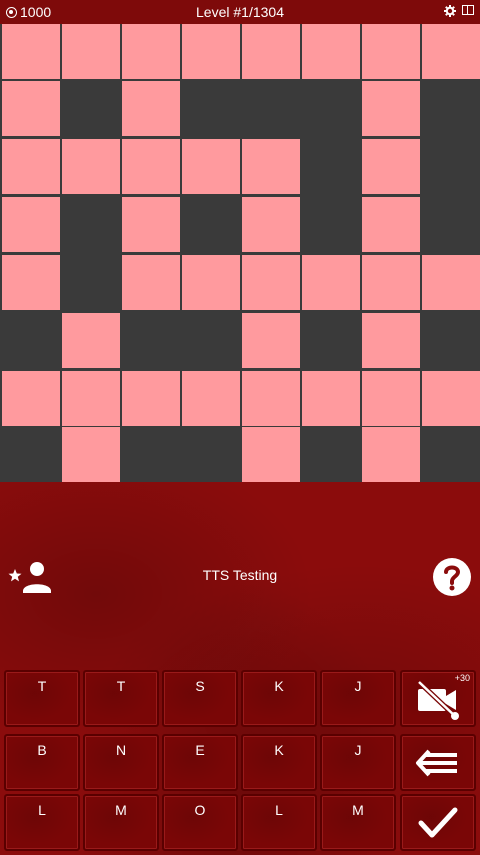 The image size is (480, 855). What do you see at coordinates (91, 166) in the screenshot?
I see `grid-cell-r3c2` at bounding box center [91, 166].